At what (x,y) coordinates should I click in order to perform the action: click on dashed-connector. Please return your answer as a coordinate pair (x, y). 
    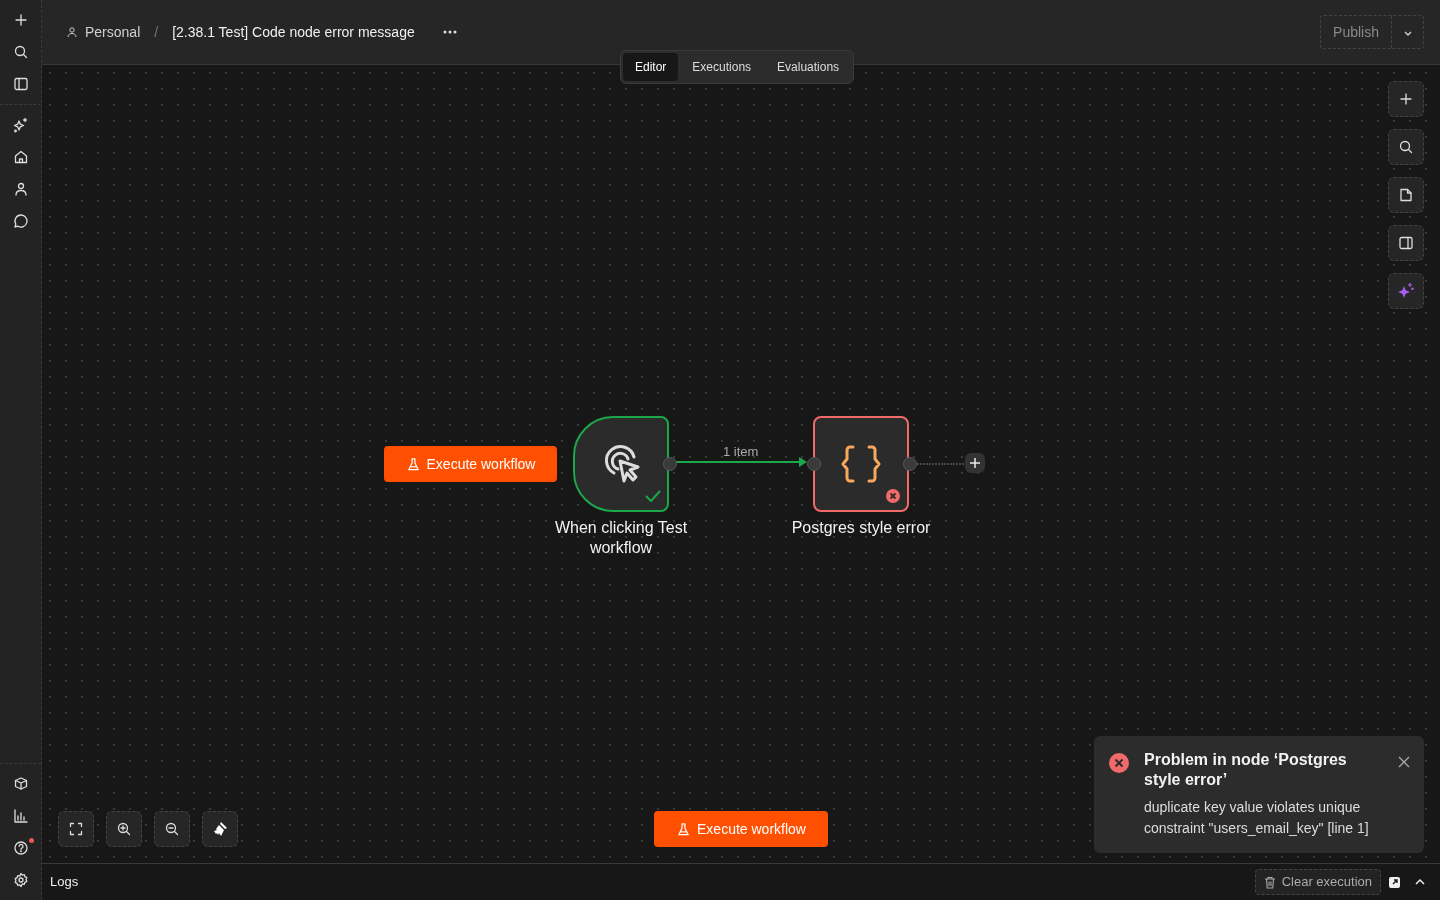
    Looking at the image, I should click on (941, 464).